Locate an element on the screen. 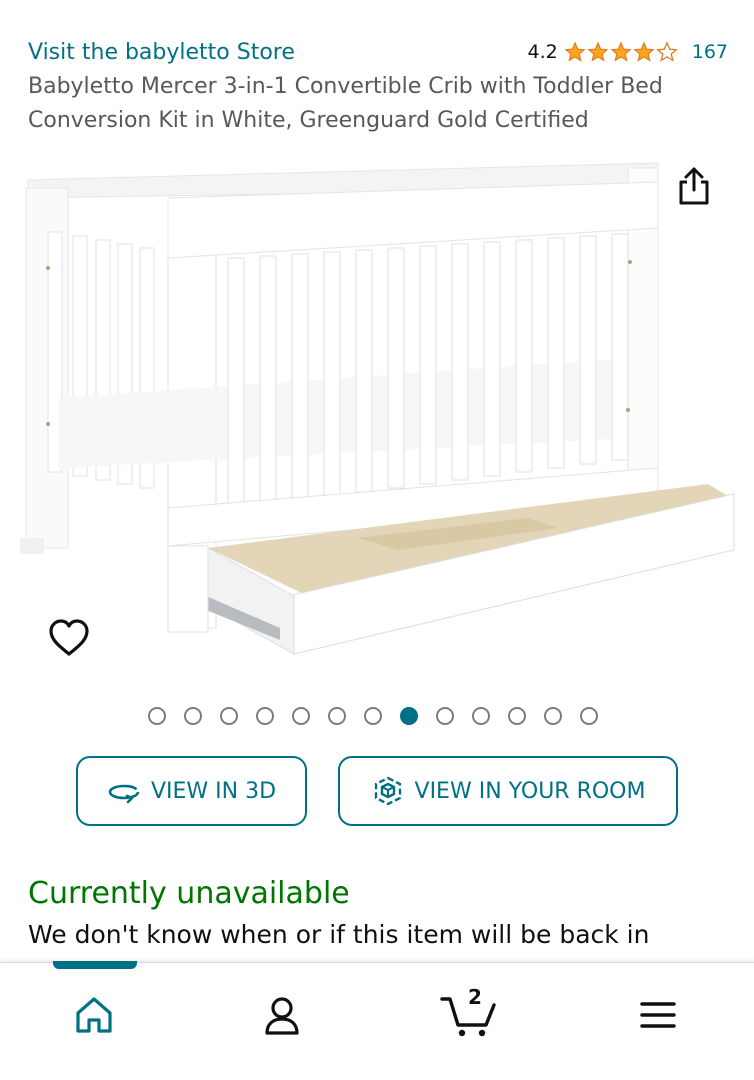 The image size is (754, 1080). menu-icon is located at coordinates (658, 1015).